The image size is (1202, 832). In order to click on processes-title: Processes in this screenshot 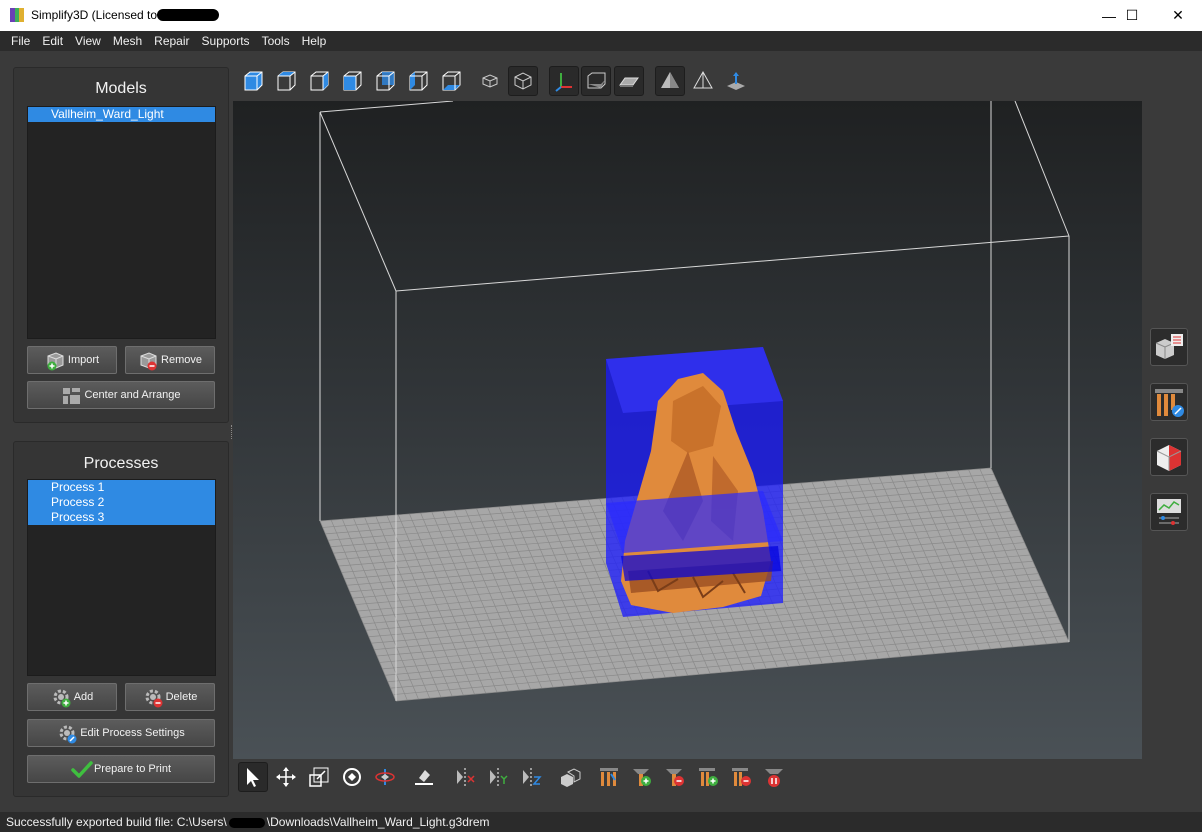, I will do `click(121, 463)`.